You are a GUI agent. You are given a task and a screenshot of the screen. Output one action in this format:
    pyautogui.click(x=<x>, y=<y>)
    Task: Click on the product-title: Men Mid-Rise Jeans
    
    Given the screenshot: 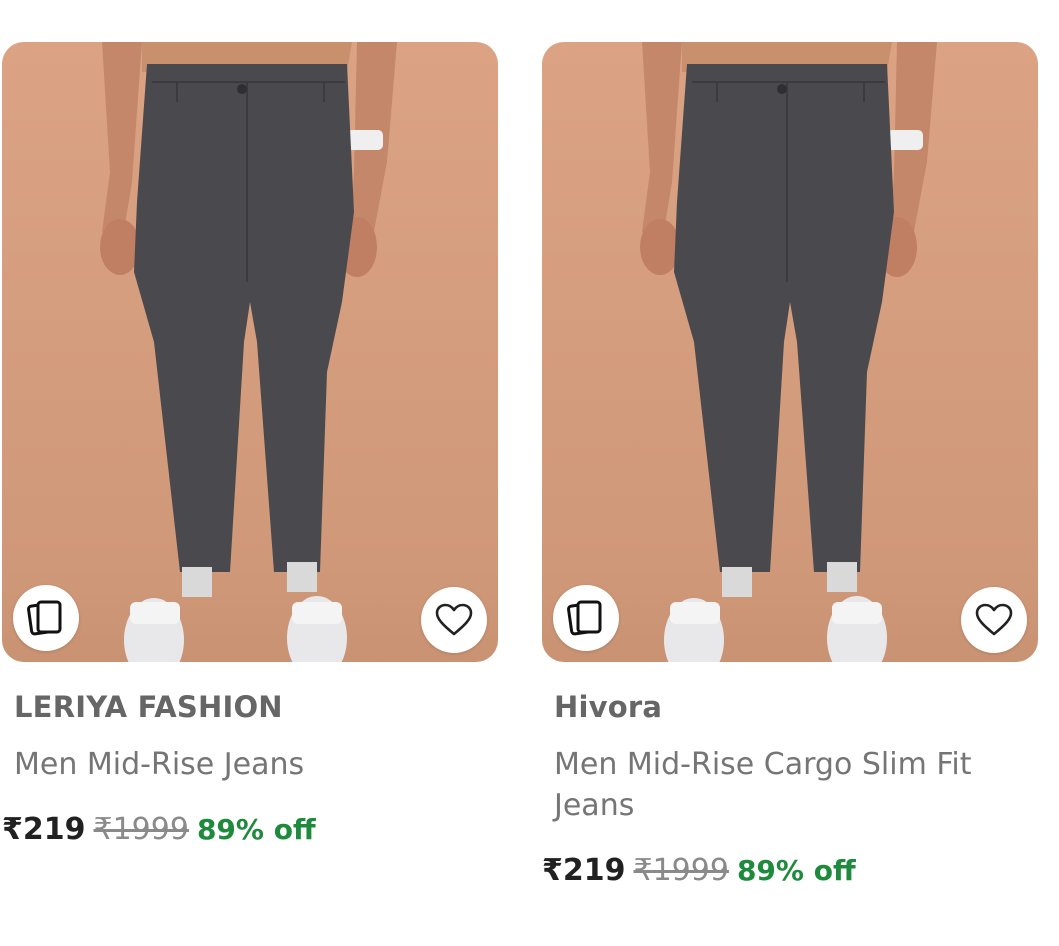 What is the action you would take?
    pyautogui.click(x=249, y=764)
    